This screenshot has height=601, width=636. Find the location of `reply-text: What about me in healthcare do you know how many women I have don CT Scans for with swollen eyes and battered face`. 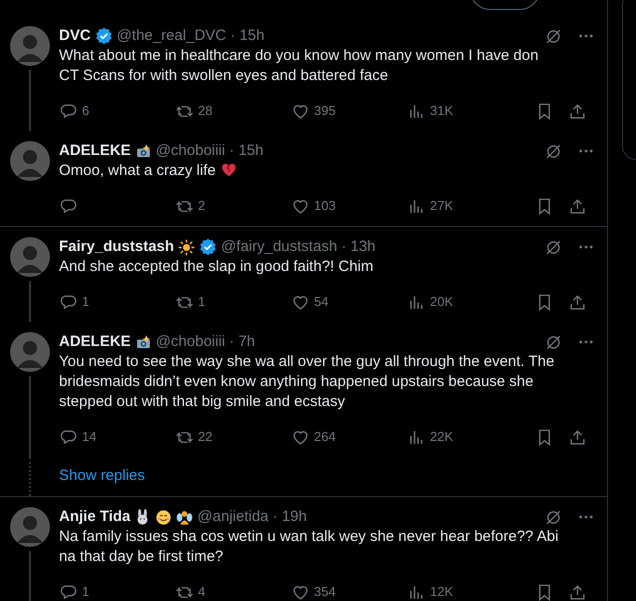

reply-text: What about me in healthcare do you know how many women I have don CT Scans for with swollen eyes and battered face is located at coordinates (299, 66).